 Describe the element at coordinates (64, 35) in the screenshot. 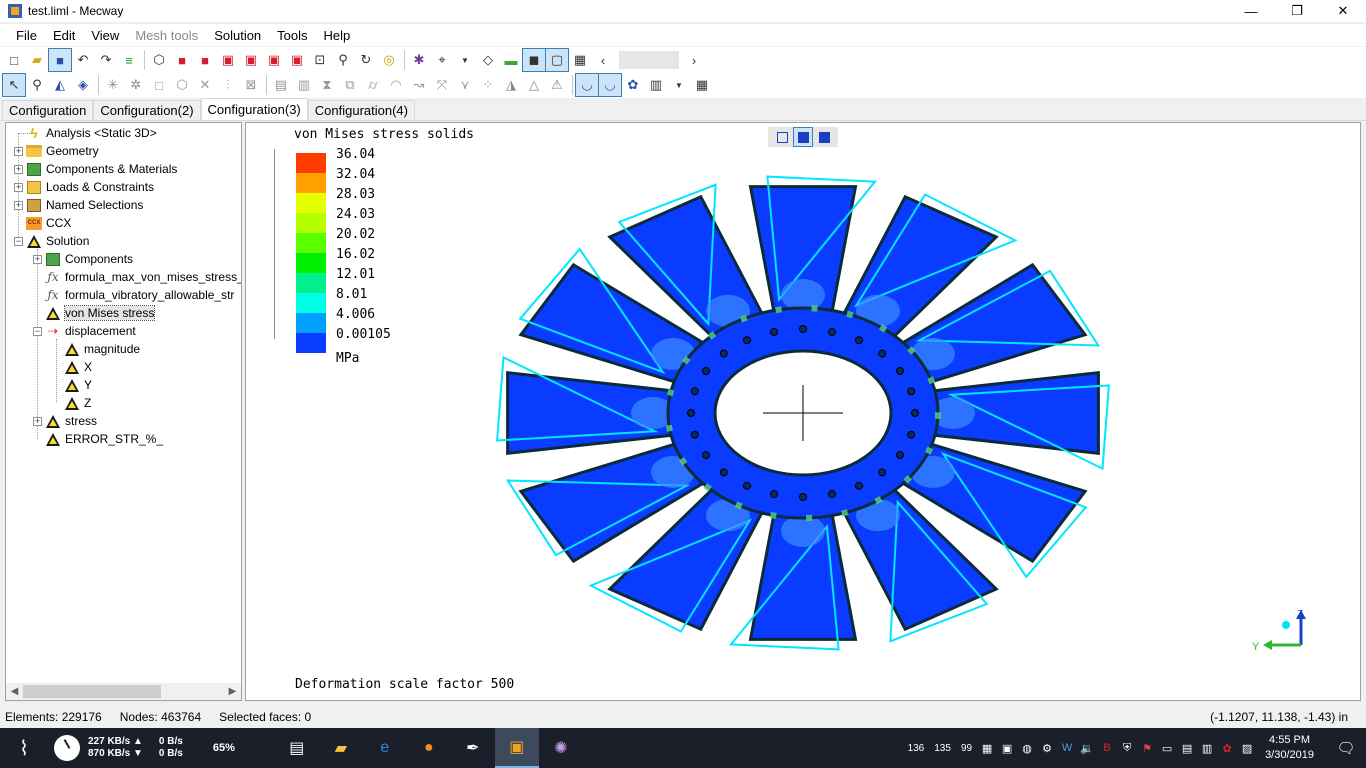

I see `menu-edit: Edit` at that location.